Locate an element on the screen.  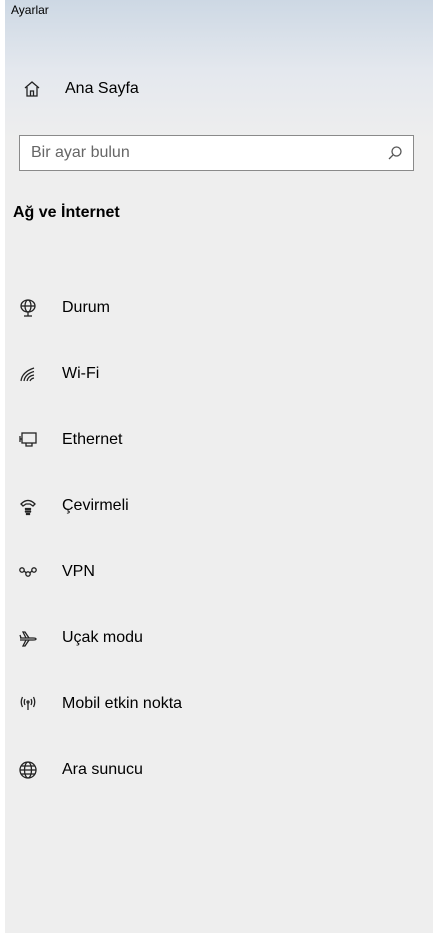
nav-item-label: Ara sunucu is located at coordinates (102, 769).